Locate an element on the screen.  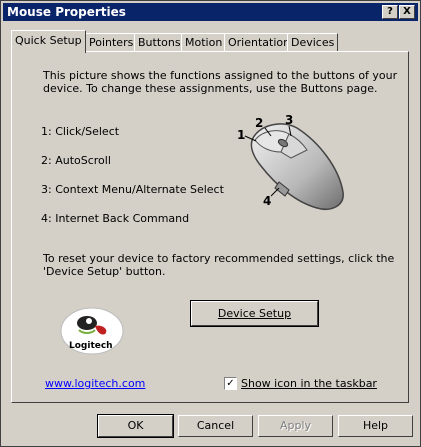
title-bar: Mouse Properties ? X is located at coordinates (210, 12).